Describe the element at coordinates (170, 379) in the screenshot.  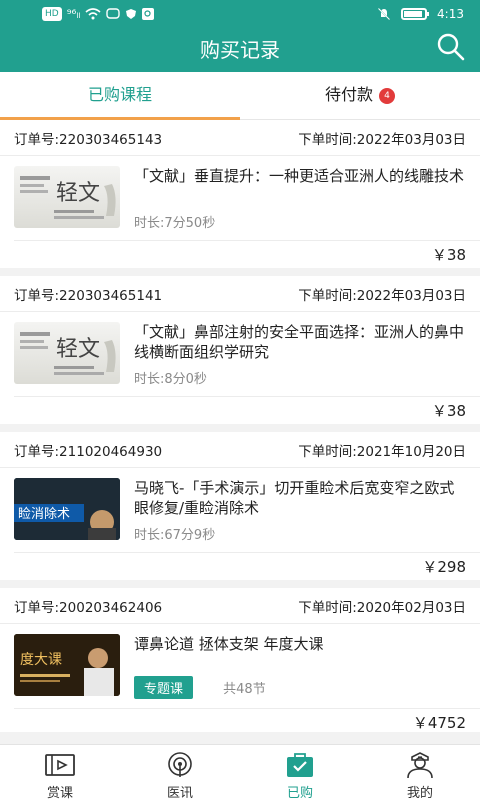
I see `course-duration: 时长:8分0秒` at that location.